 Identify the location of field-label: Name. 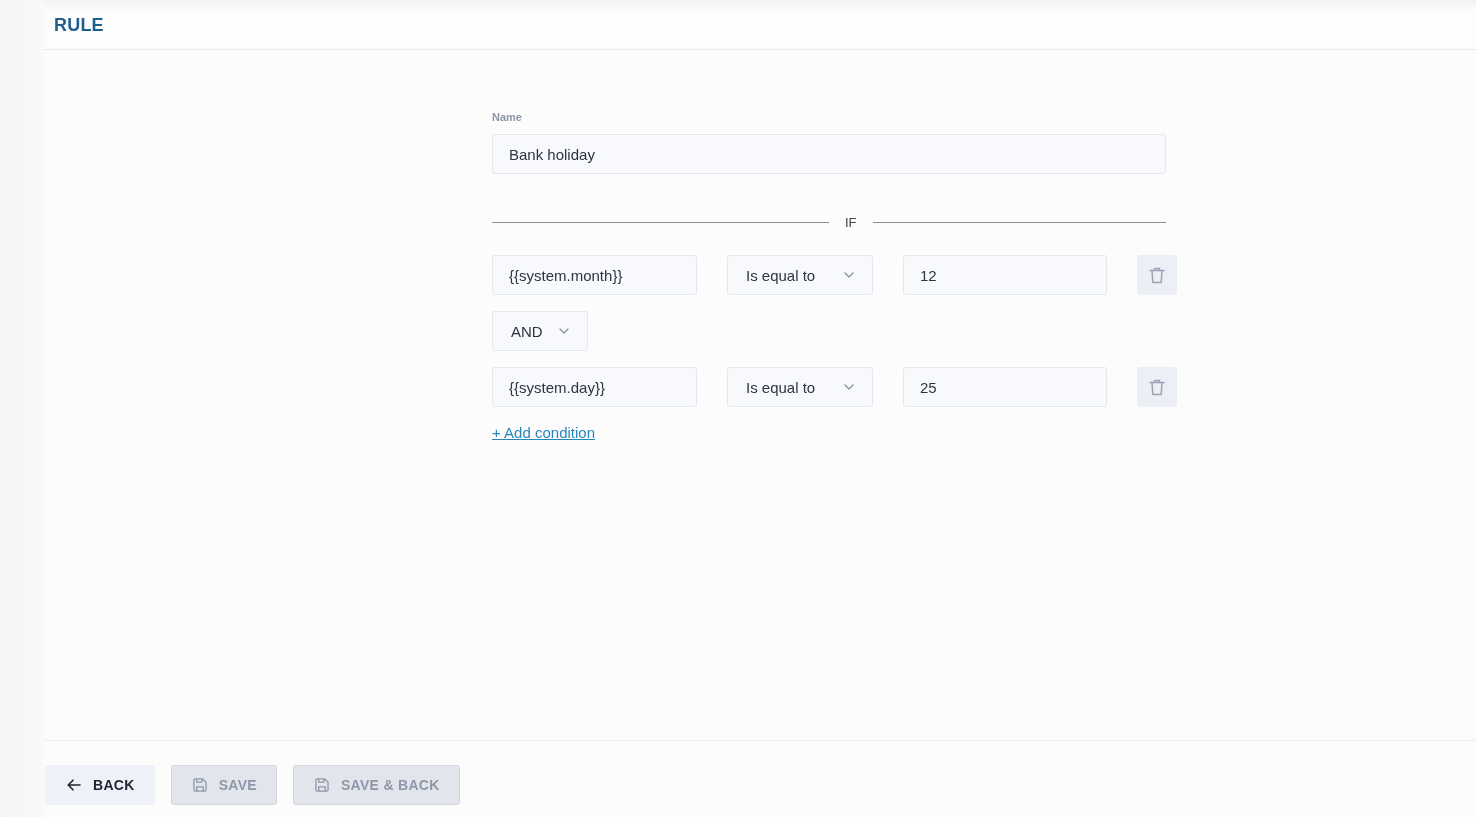
(507, 117).